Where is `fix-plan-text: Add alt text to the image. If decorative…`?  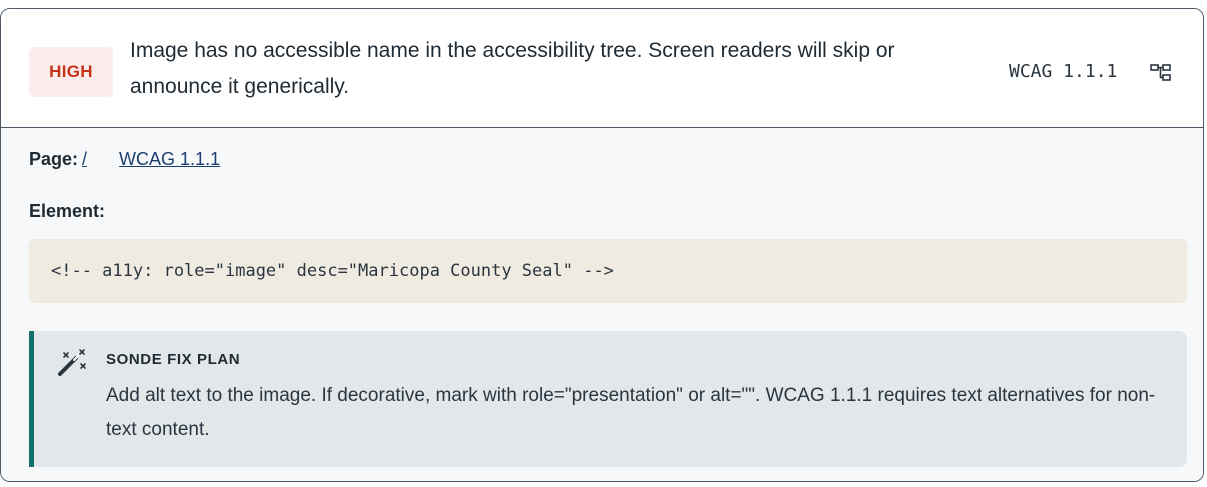
fix-plan-text: Add alt text to the image. If decorative… is located at coordinates (631, 412).